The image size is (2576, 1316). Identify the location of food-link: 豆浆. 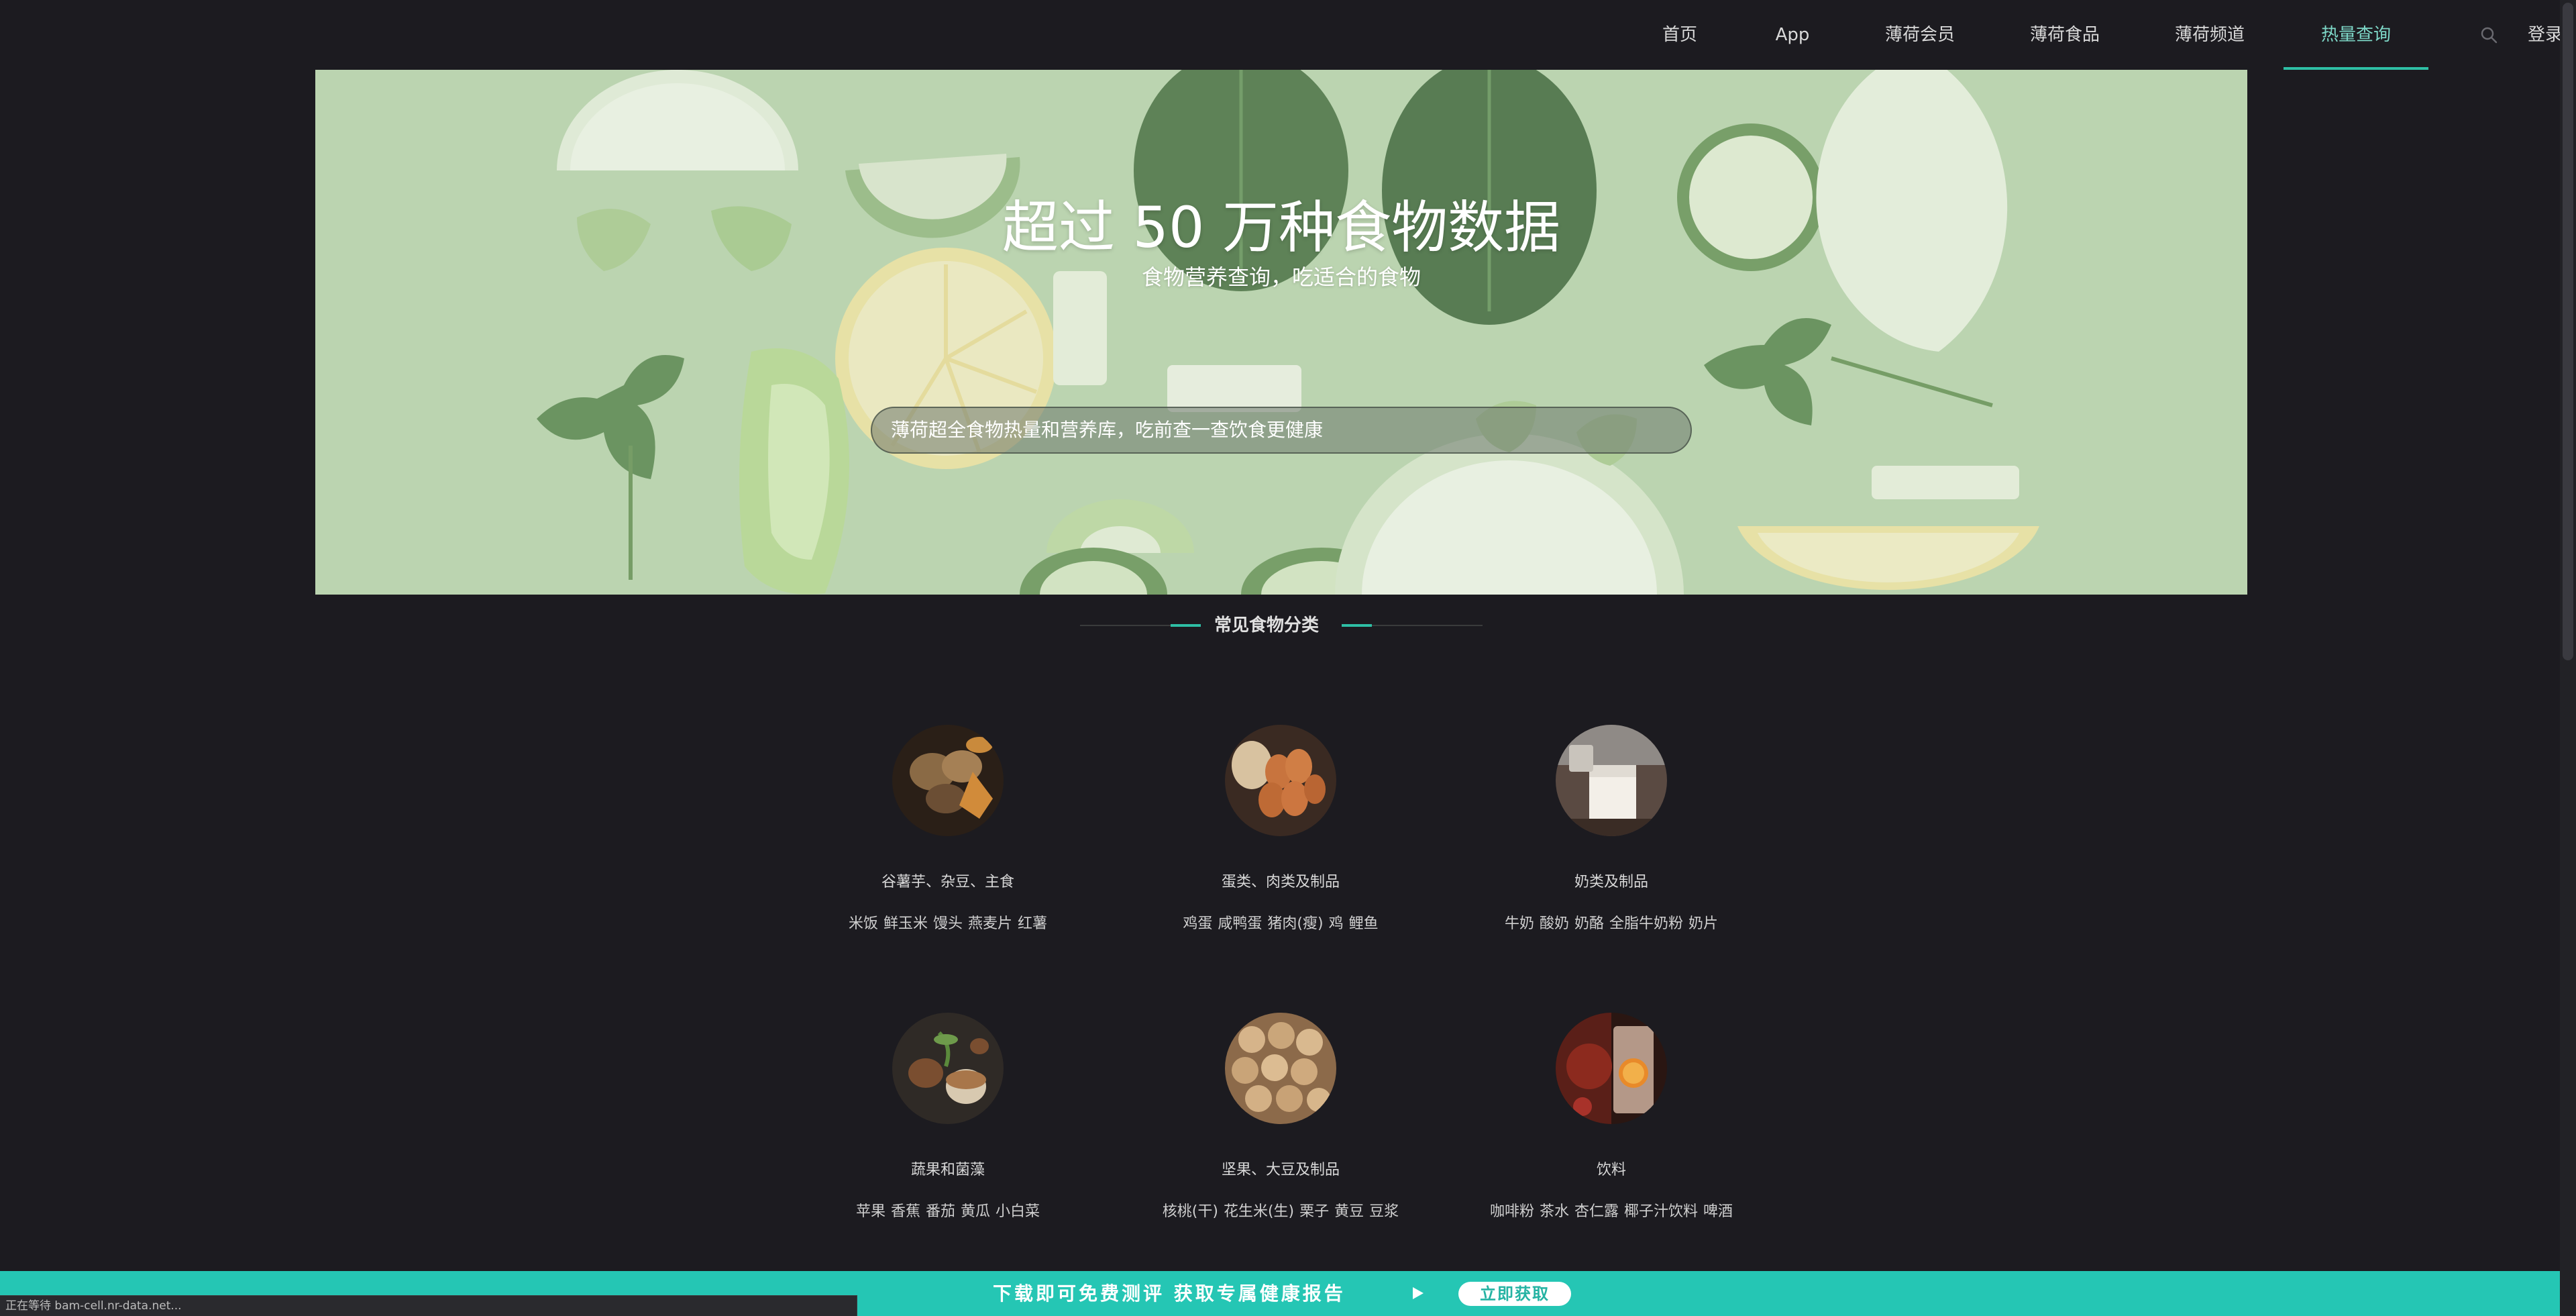
(1384, 1211).